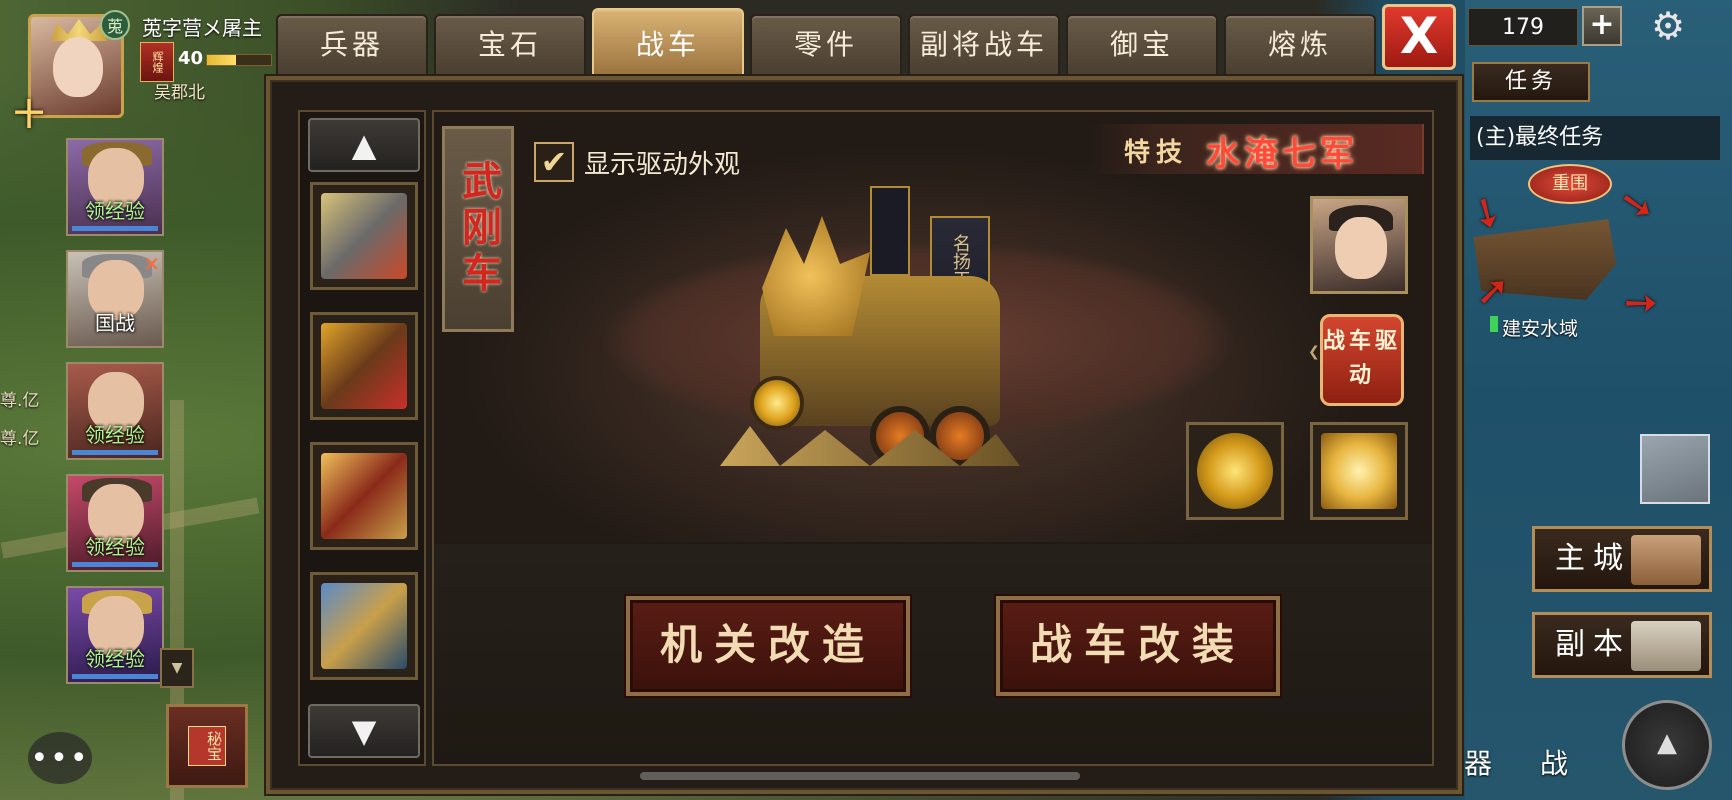 This screenshot has width=1732, height=800. I want to click on dragon-medal-slot, so click(1235, 471).